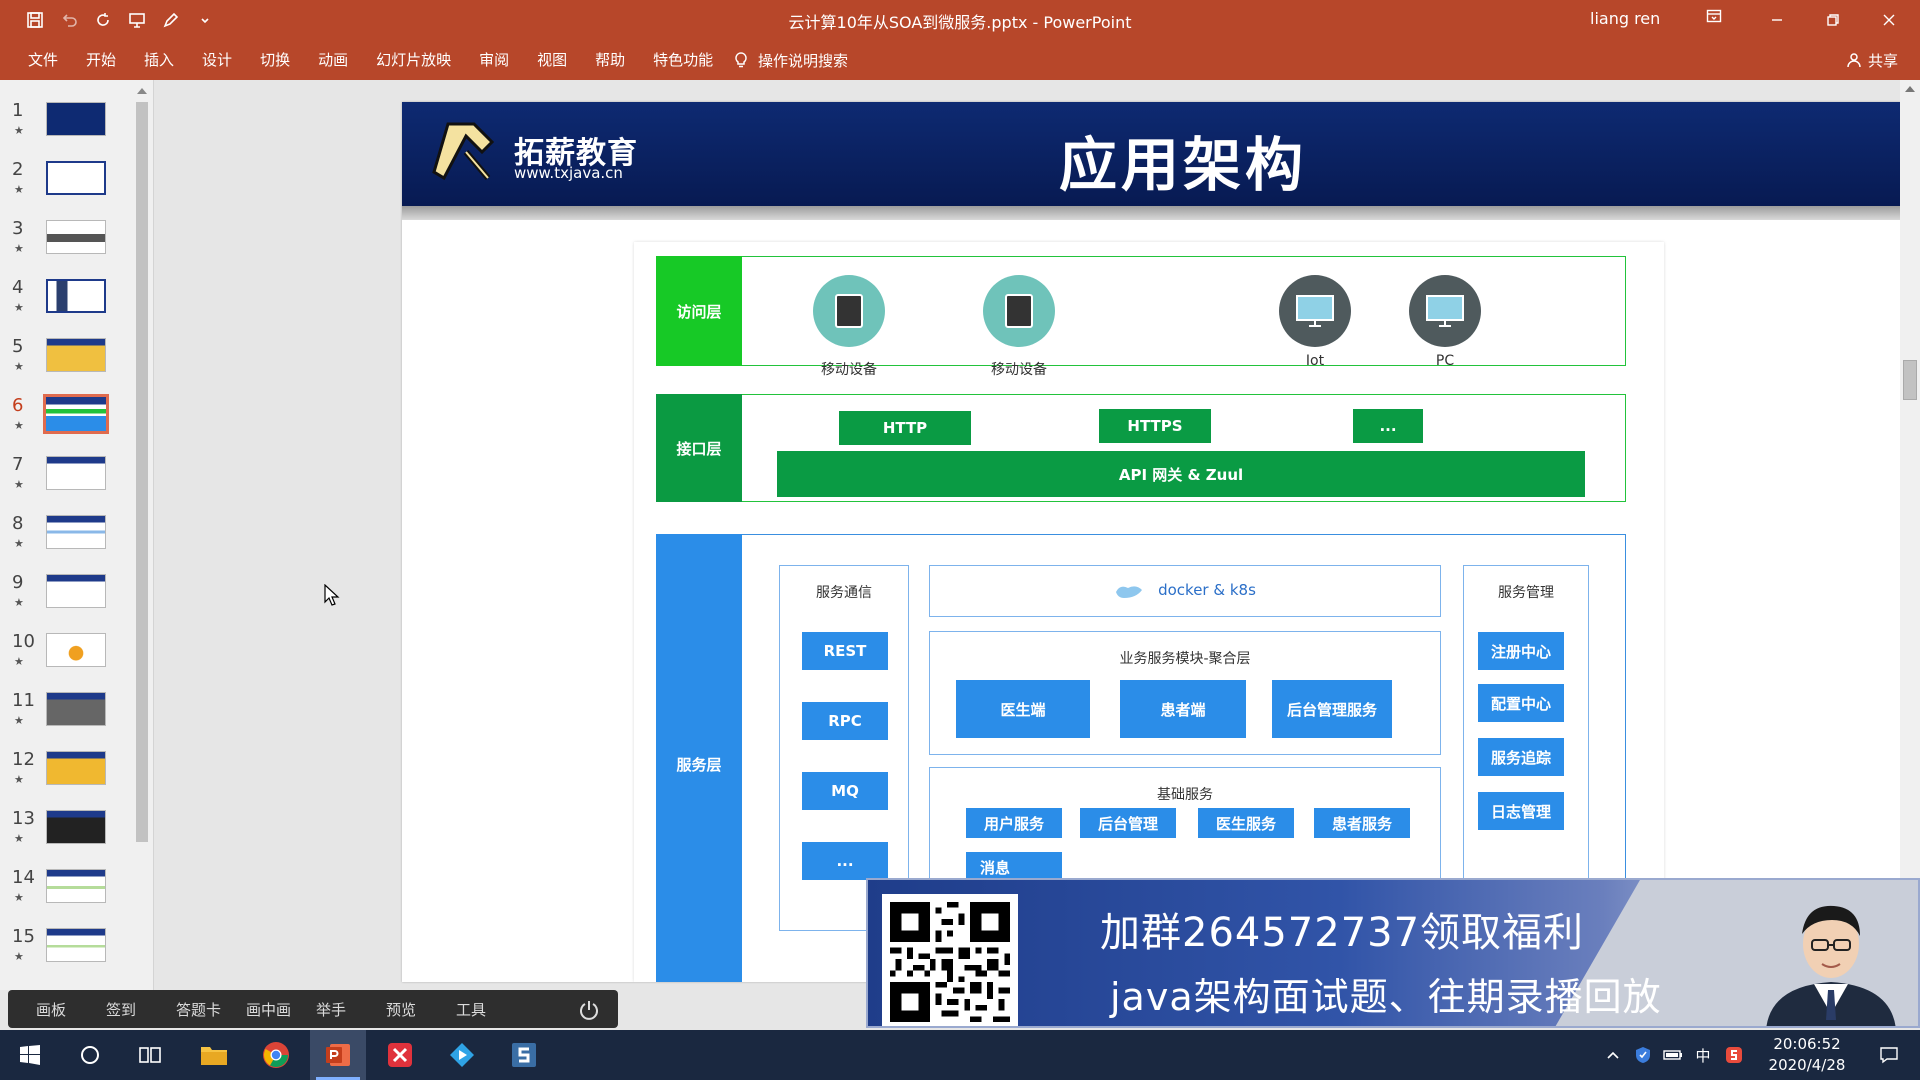  I want to click on live-streaming-icon, so click(462, 1055).